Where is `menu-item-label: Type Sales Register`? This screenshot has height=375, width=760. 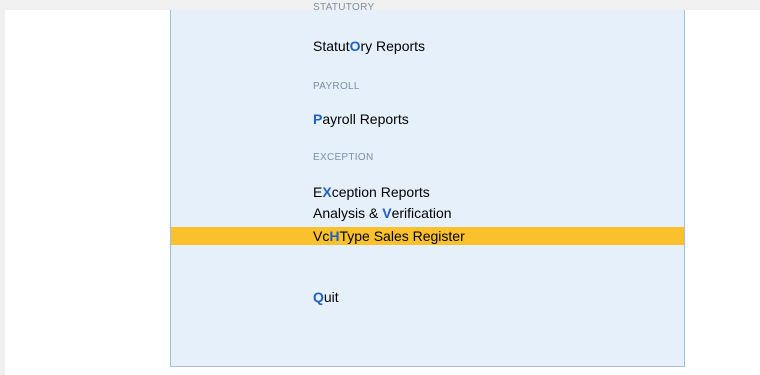 menu-item-label: Type Sales Register is located at coordinates (402, 236).